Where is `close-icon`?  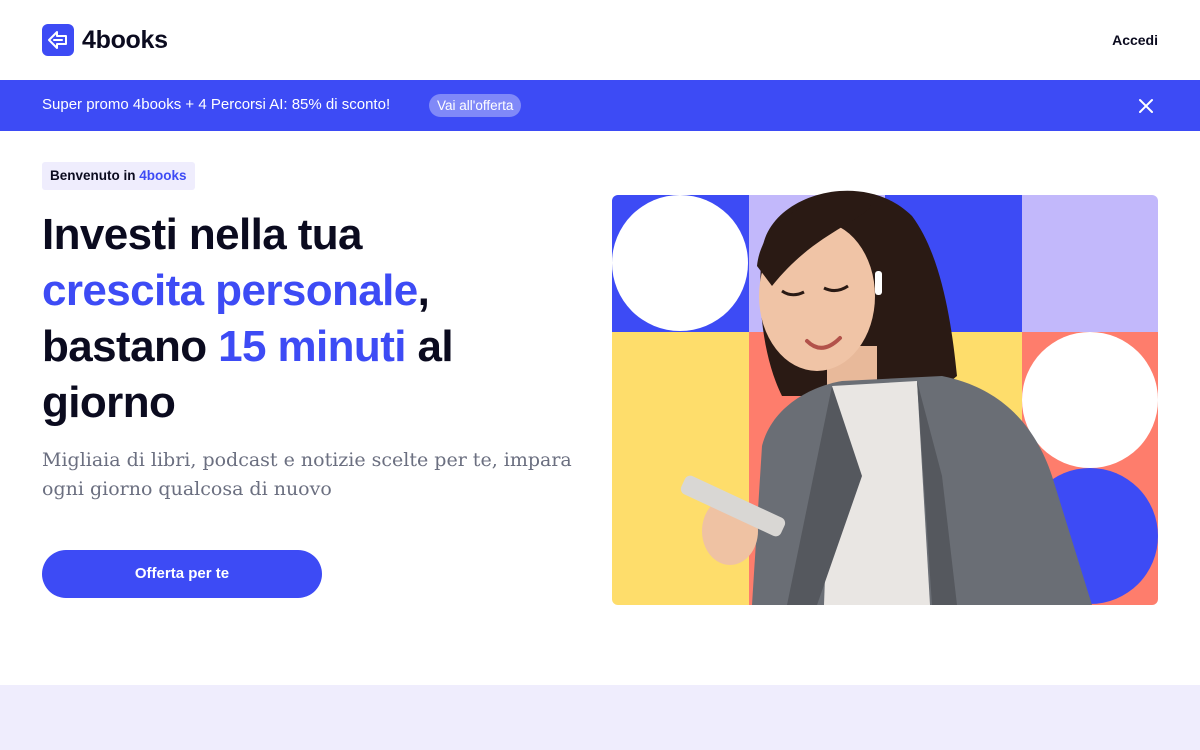
close-icon is located at coordinates (1146, 106).